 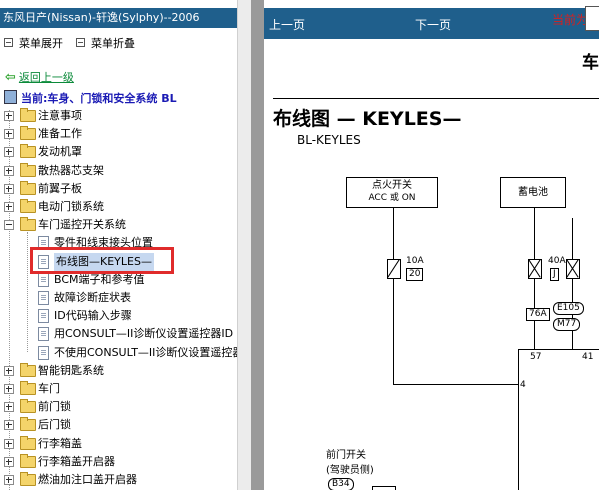 I want to click on tree-item-label: 前翼子板, so click(x=60, y=188).